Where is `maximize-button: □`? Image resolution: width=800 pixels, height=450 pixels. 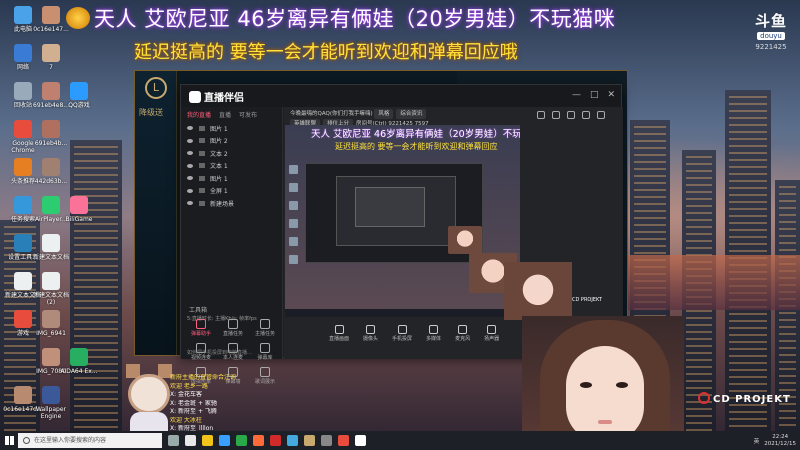
maximize-button: □ is located at coordinates (594, 95).